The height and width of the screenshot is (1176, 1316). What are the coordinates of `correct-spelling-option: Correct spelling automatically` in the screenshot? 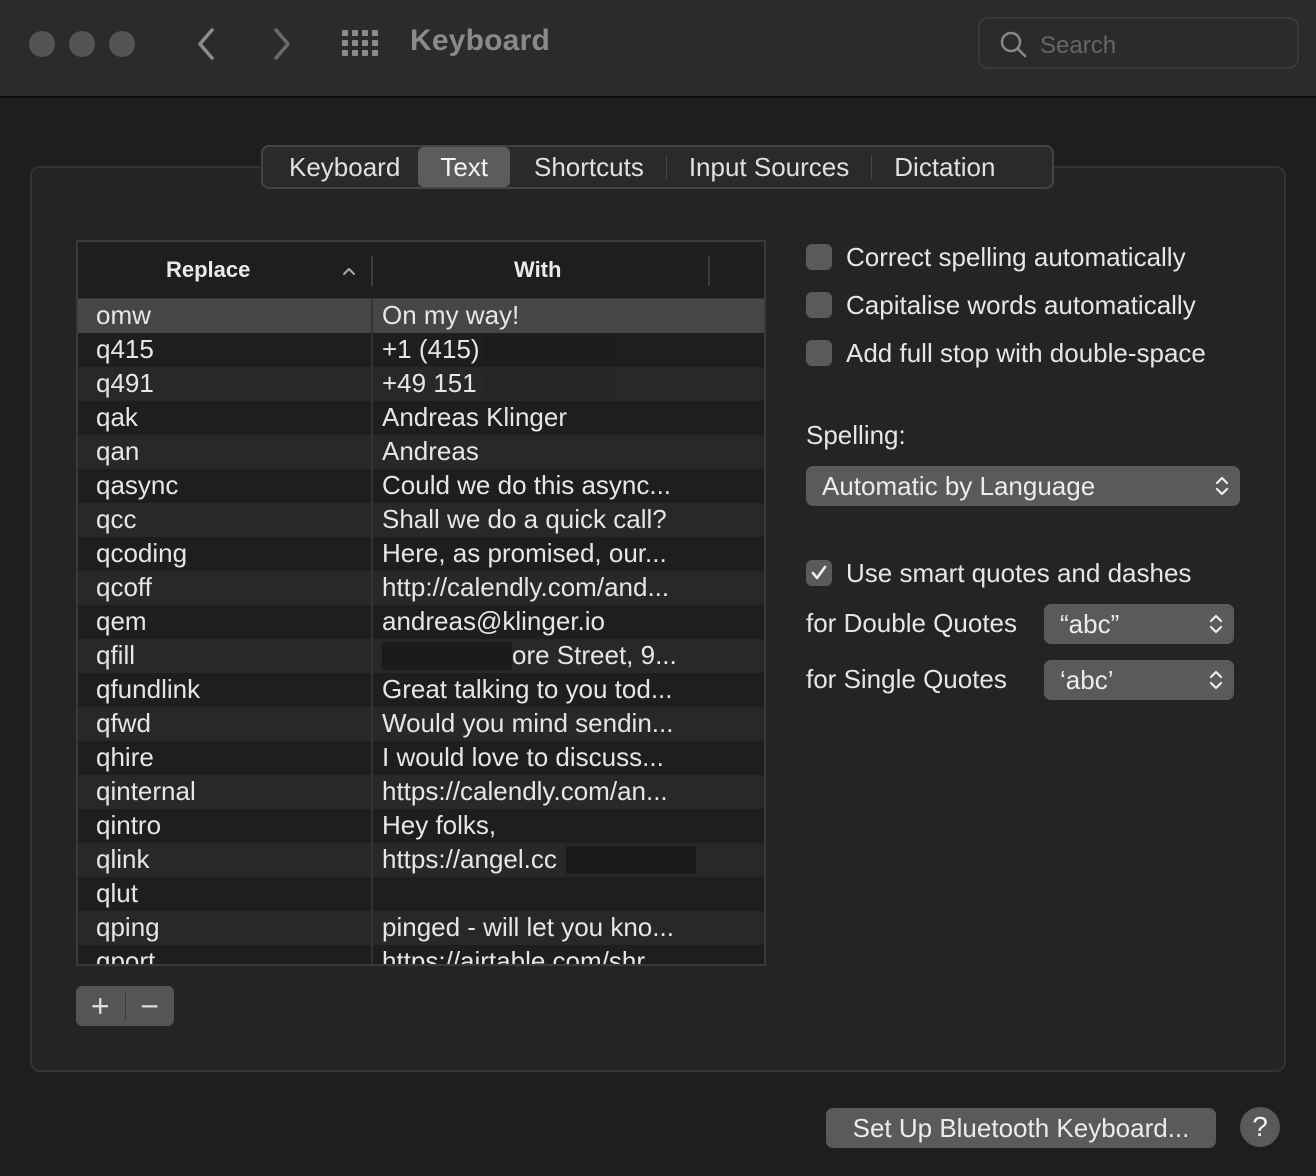 It's located at (996, 257).